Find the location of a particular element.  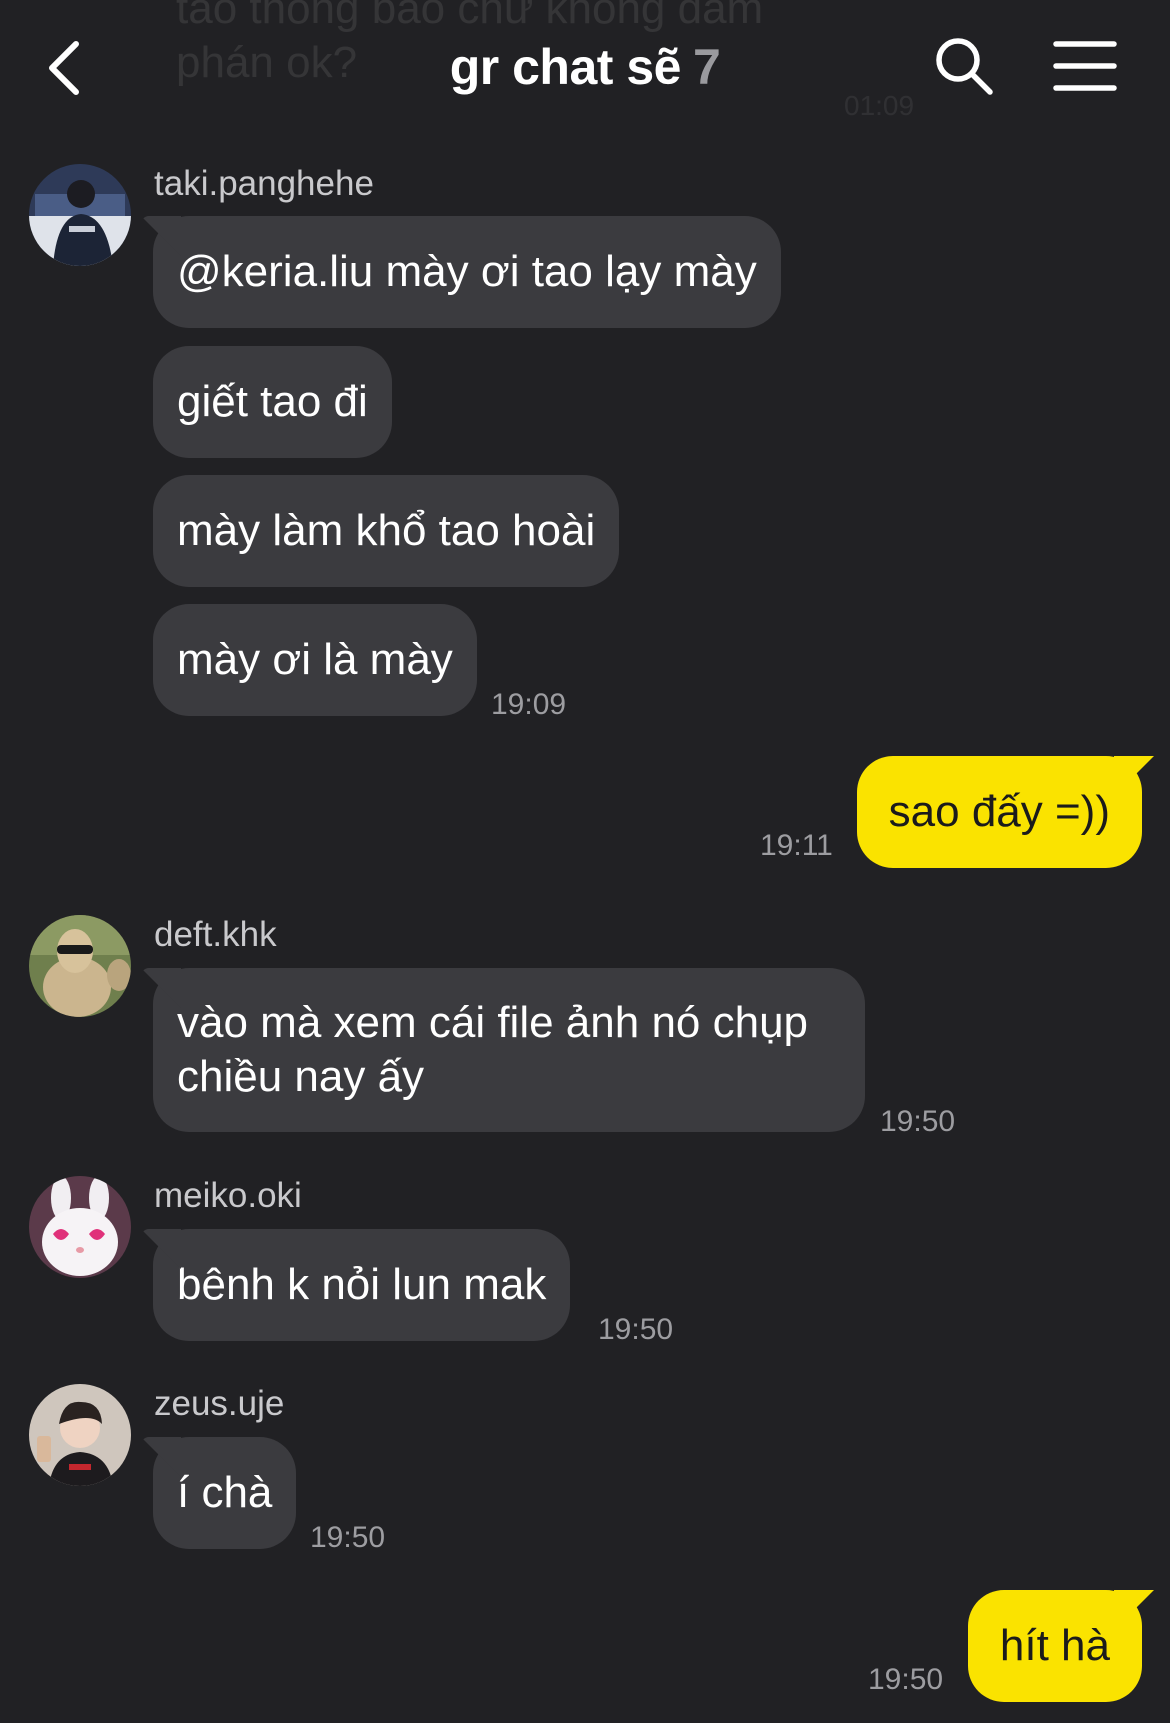

message-bubble: mày làm khổ tao hoài is located at coordinates (386, 531).